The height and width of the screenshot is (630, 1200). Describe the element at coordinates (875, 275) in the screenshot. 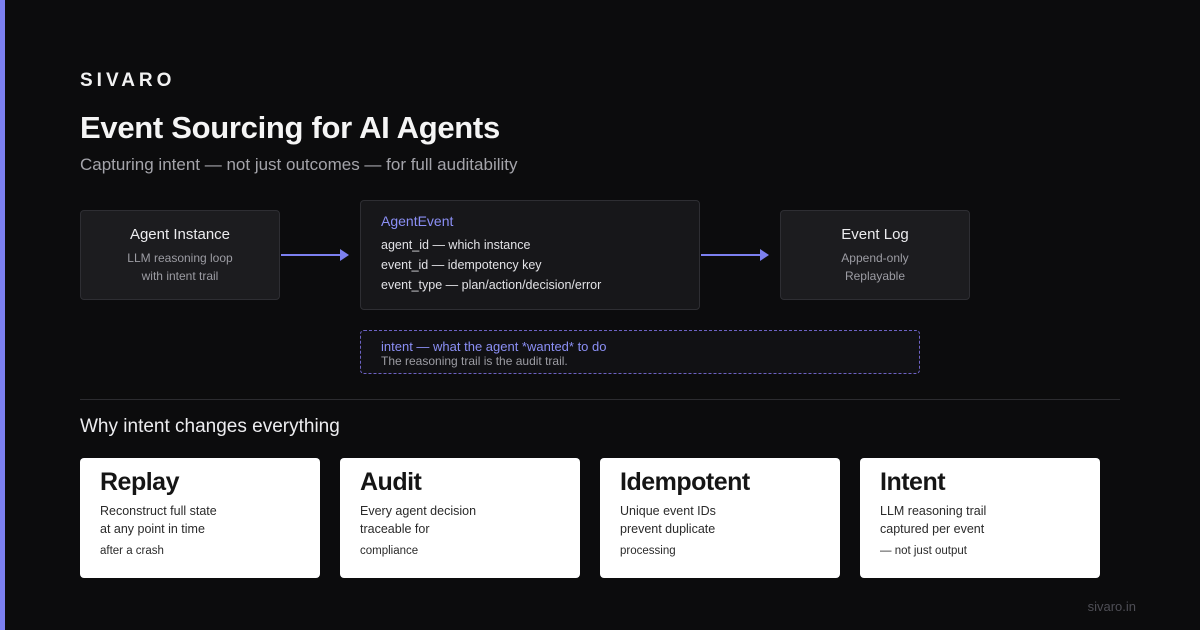

I see `event-log-line: Replayable` at that location.